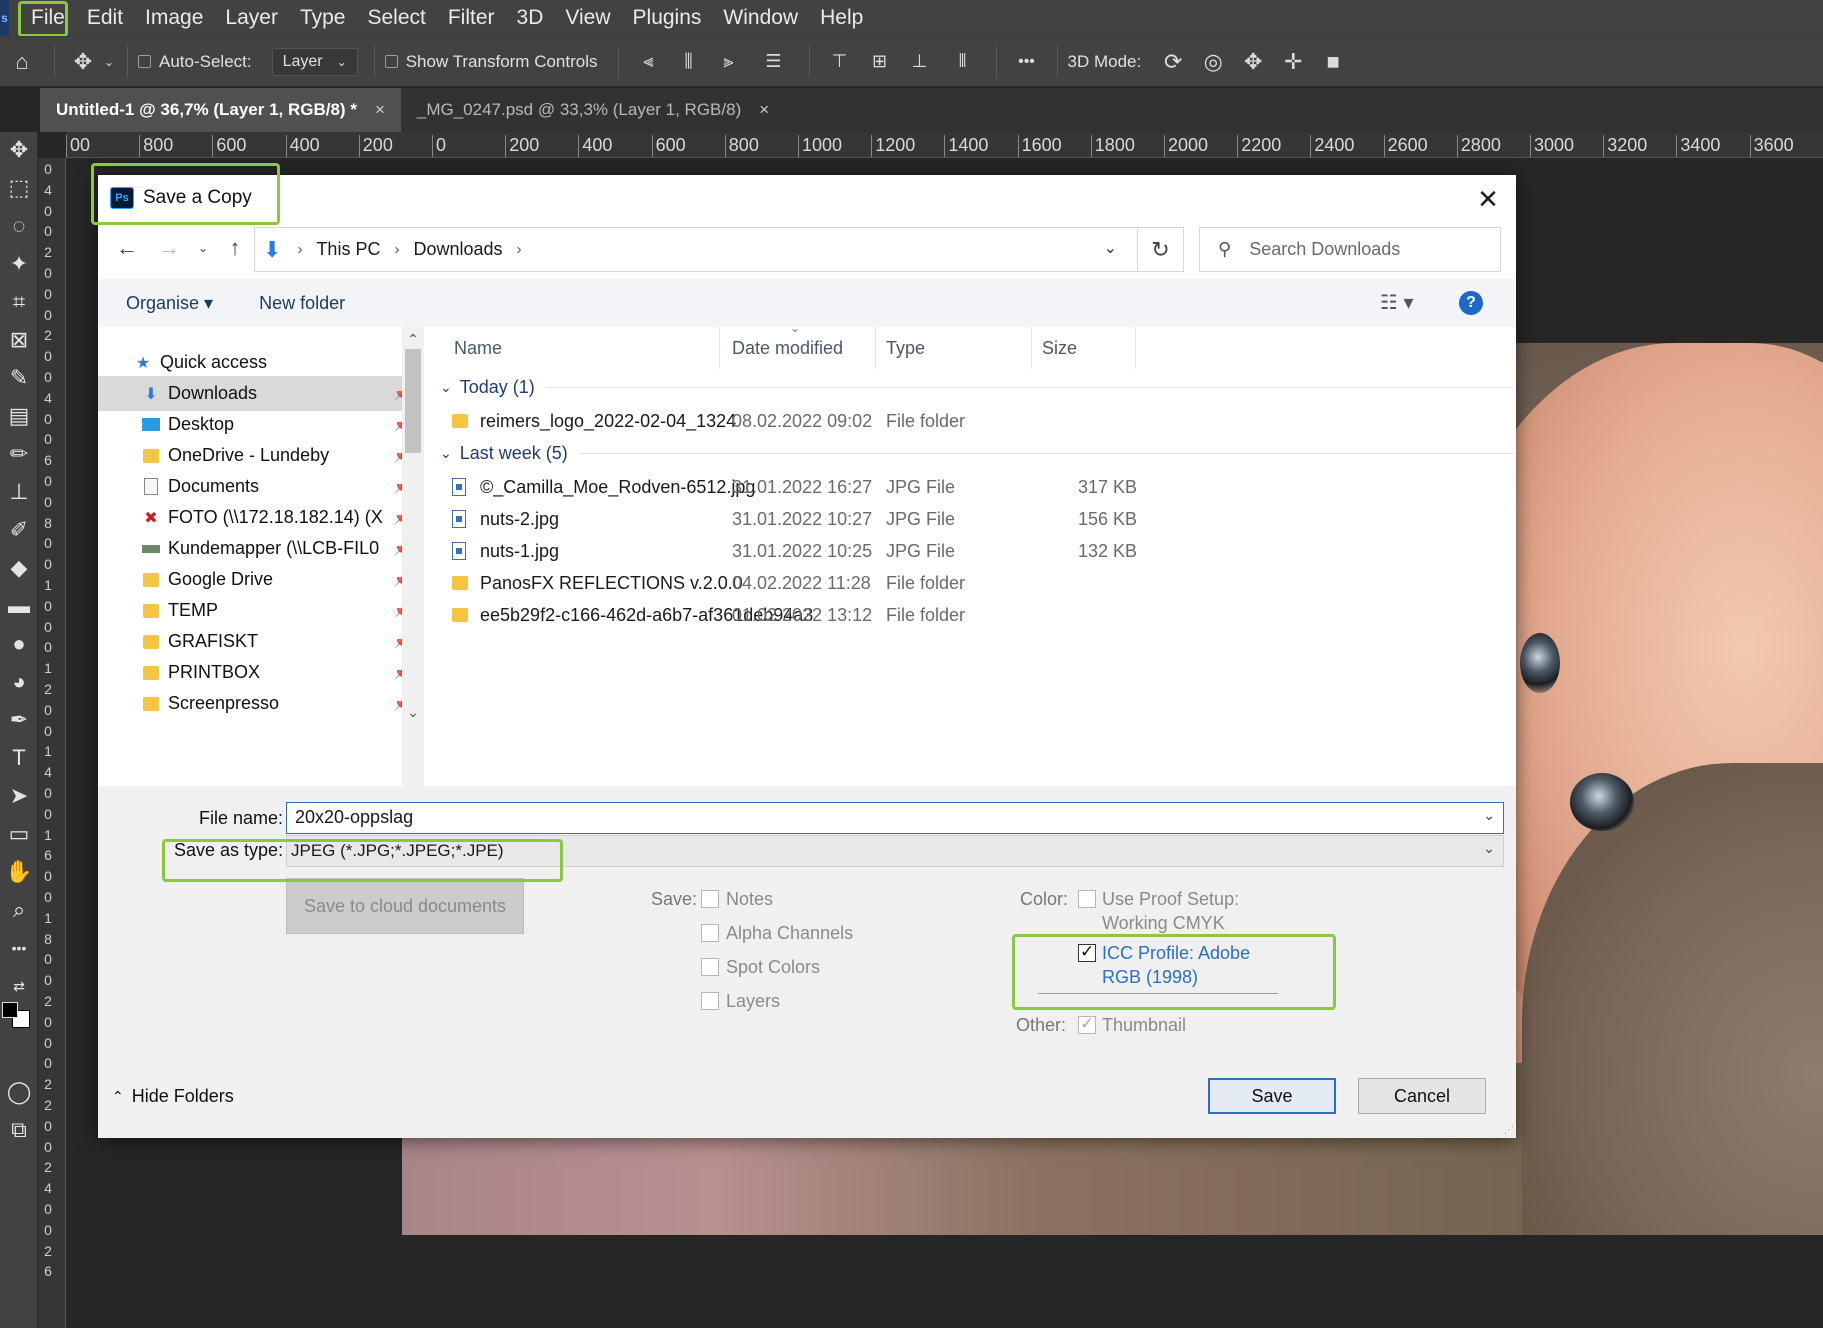 This screenshot has height=1328, width=1823. Describe the element at coordinates (19, 492) in the screenshot. I see `clone-stamp-icon: ⊥` at that location.